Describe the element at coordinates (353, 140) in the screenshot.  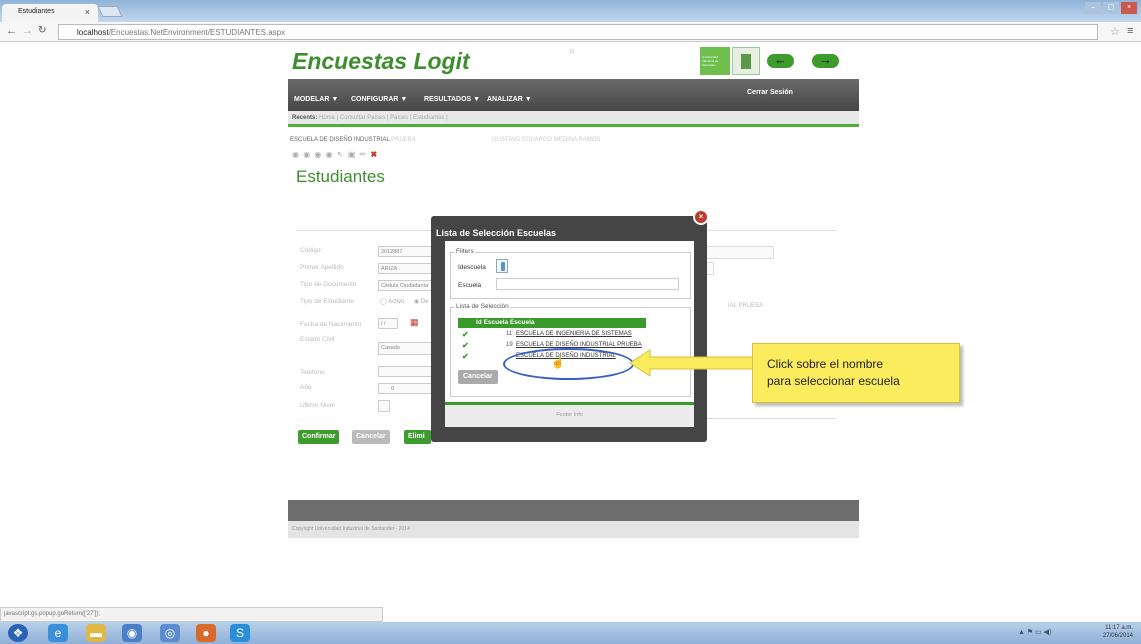
I see `context-school: ESCUELA DE DISEÑO INDUSTRIAL PRUEBA` at that location.